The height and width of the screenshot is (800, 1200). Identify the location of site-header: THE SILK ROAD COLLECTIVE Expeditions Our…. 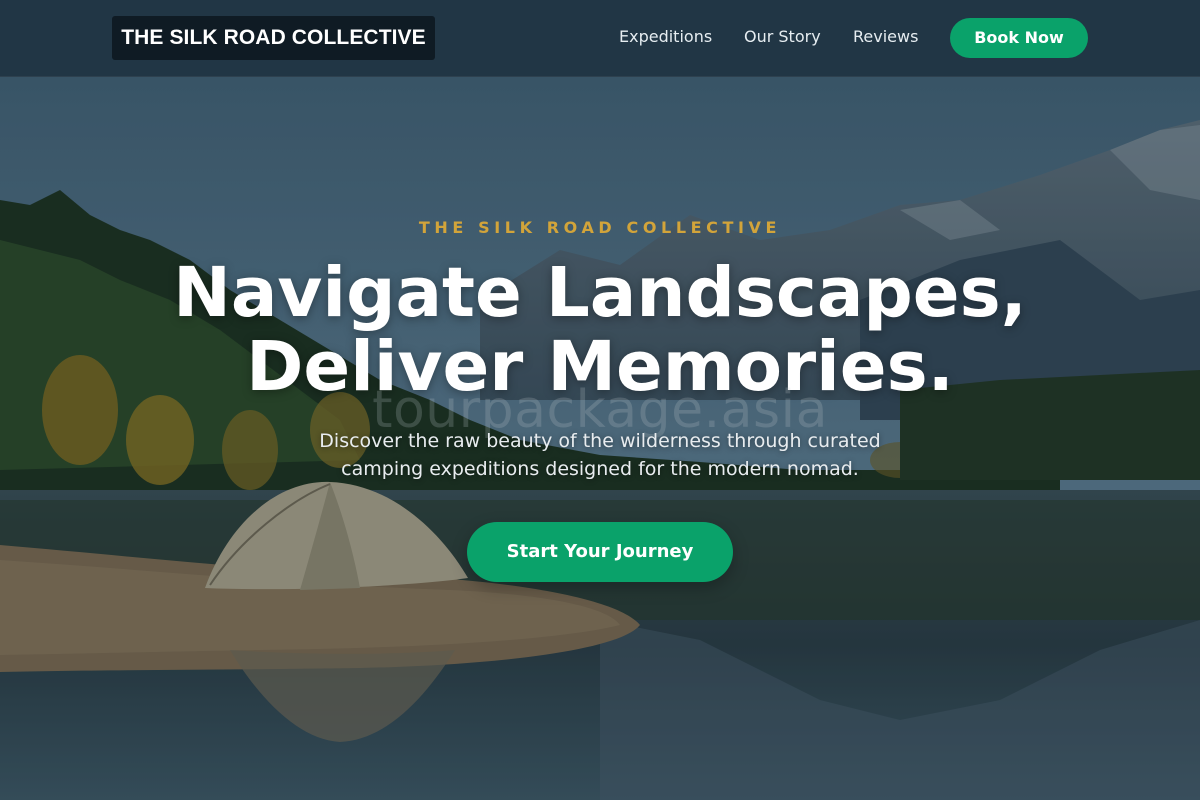
(600, 38).